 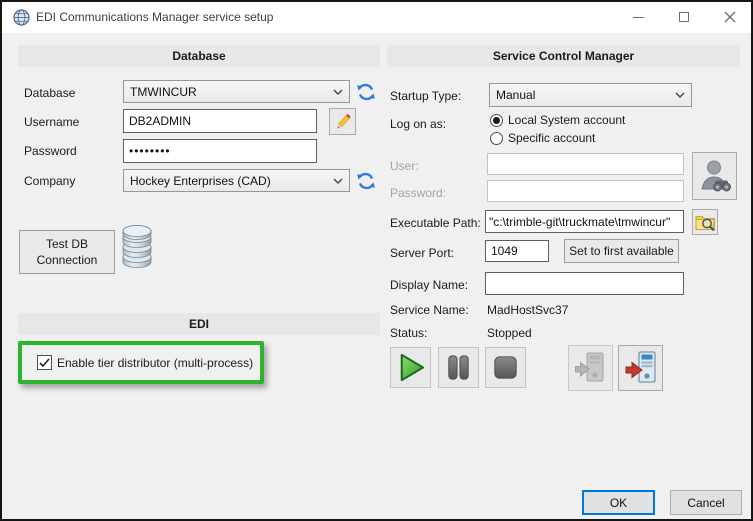 I want to click on radio-local-system-label: Local System account, so click(x=567, y=120).